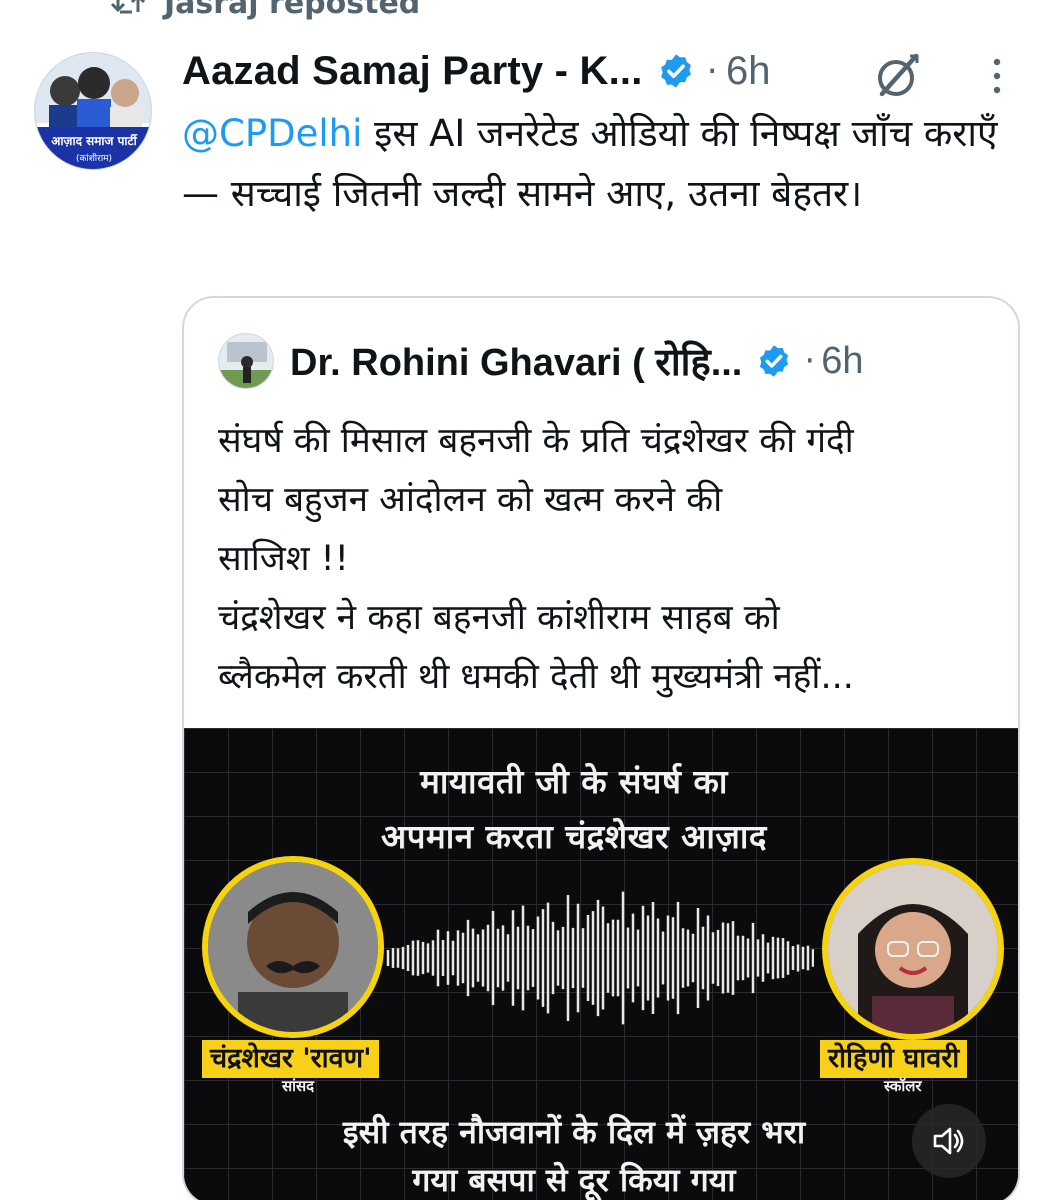  Describe the element at coordinates (997, 76) in the screenshot. I see `more-options-icon` at that location.